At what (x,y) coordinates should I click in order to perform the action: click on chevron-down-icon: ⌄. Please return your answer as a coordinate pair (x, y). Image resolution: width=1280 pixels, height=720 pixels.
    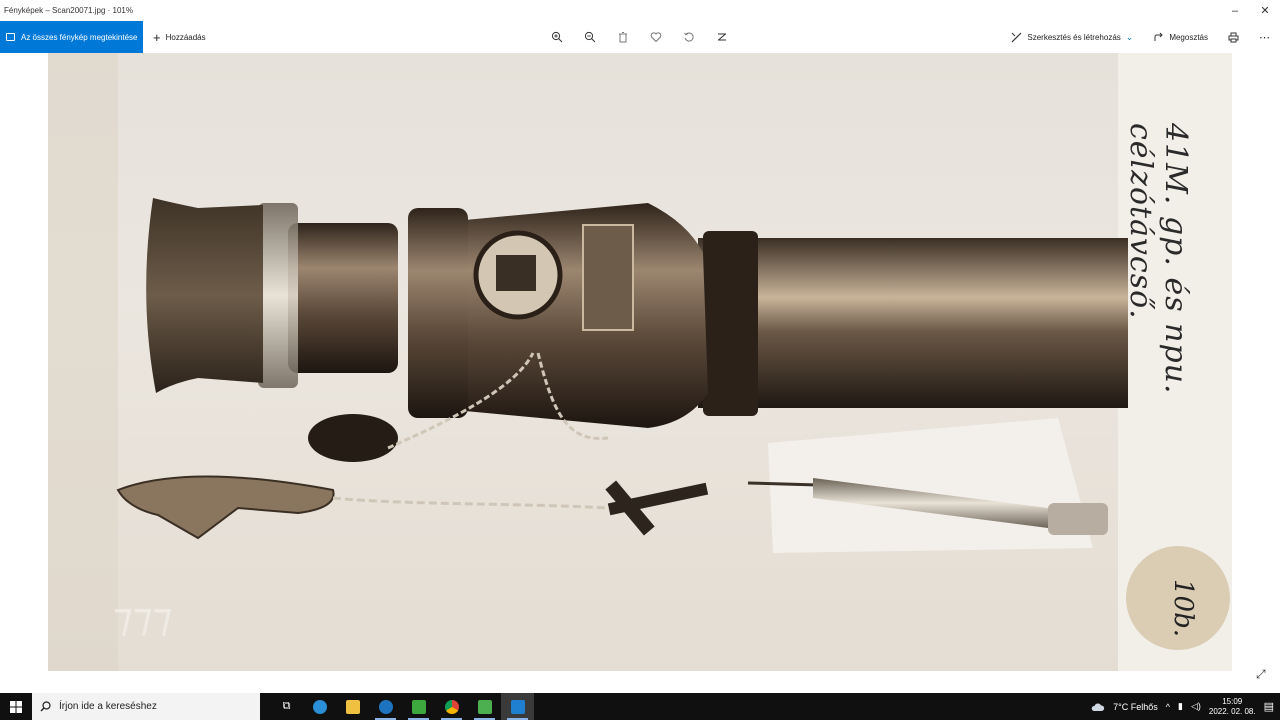
    Looking at the image, I should click on (1129, 36).